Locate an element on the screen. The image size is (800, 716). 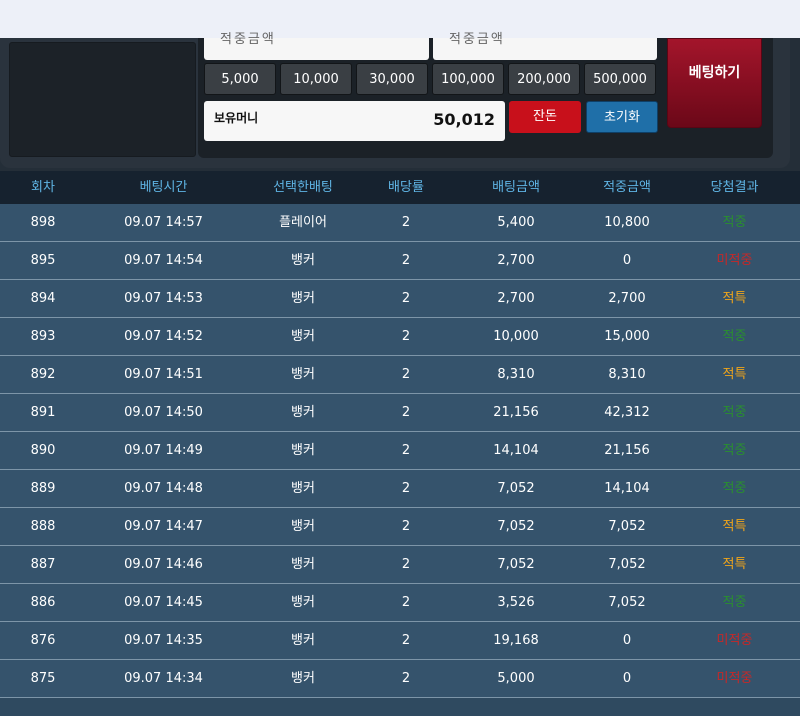
cell-bet-time: 09.07 14:53 is located at coordinates (163, 298).